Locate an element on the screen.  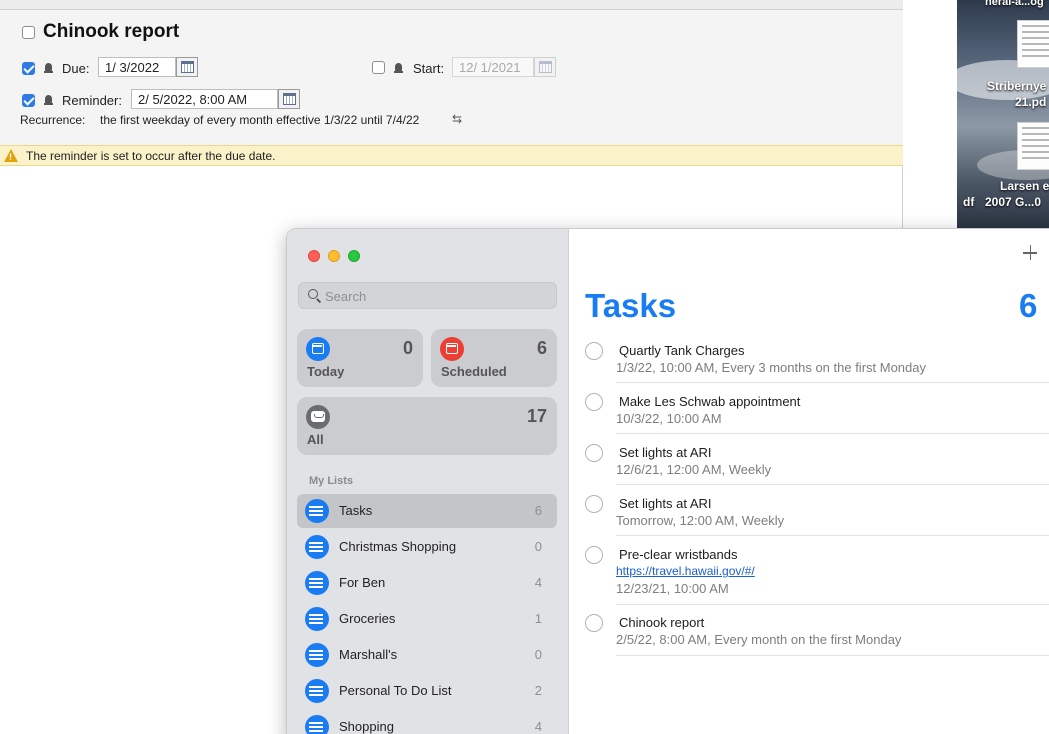
close-button is located at coordinates (314, 256).